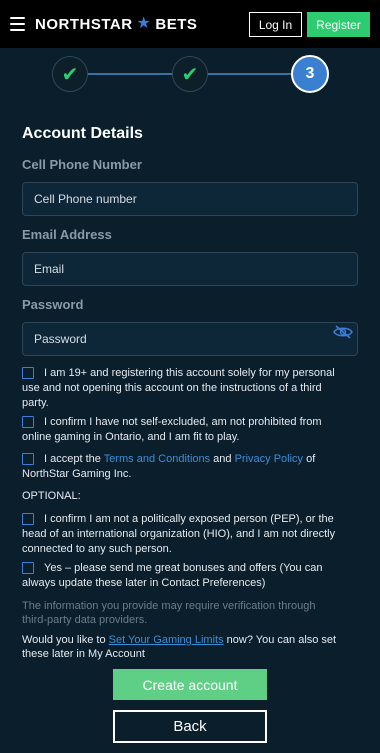  I want to click on email-label: Email Address, so click(67, 234).